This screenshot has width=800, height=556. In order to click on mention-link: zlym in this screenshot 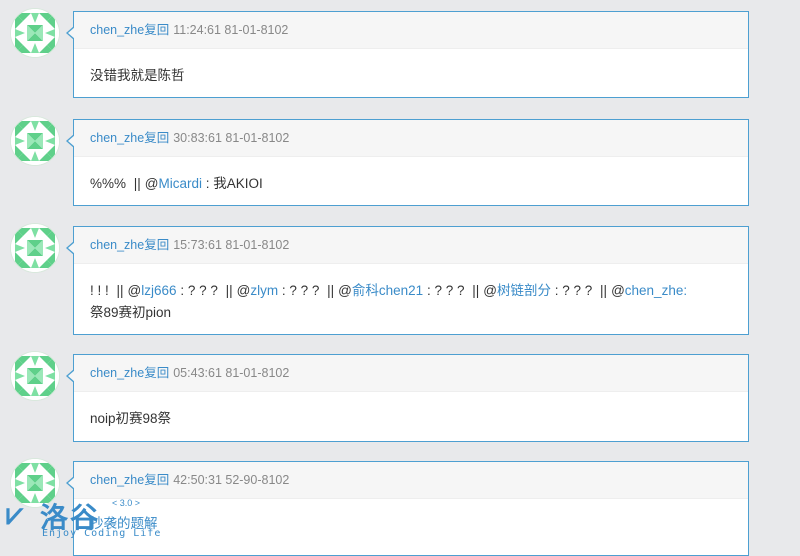, I will do `click(264, 290)`.